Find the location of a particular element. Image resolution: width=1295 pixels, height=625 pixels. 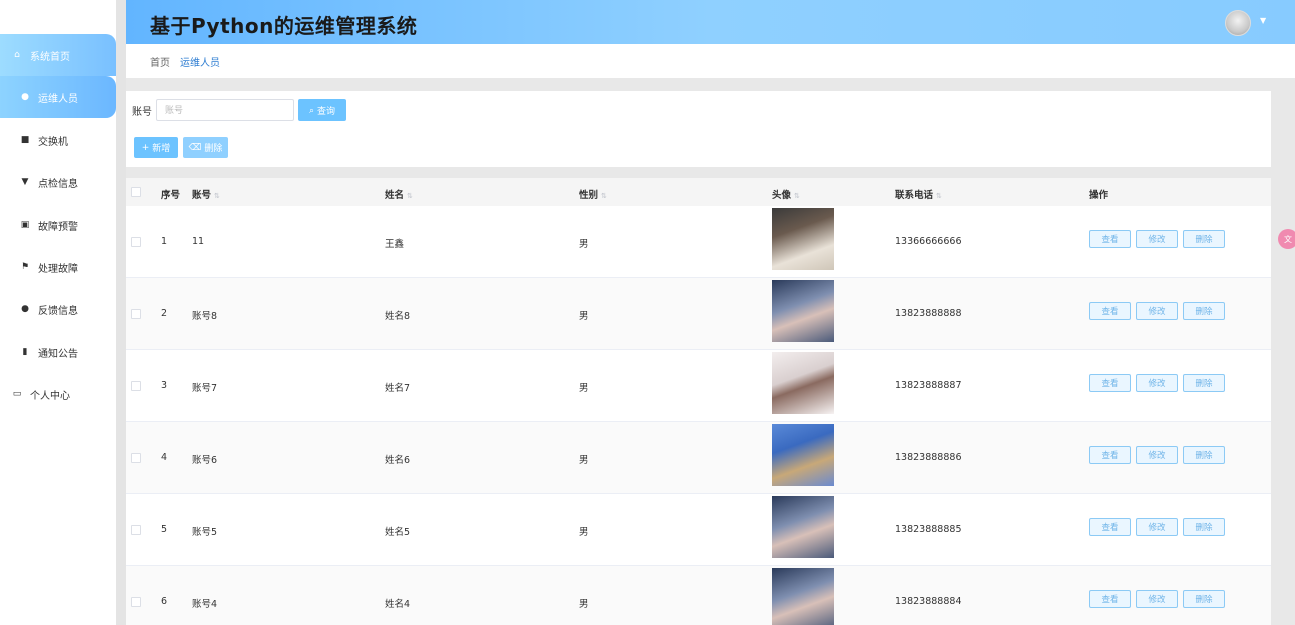

sidebar-item-profile: ▭ 个人中心 is located at coordinates (58, 394).